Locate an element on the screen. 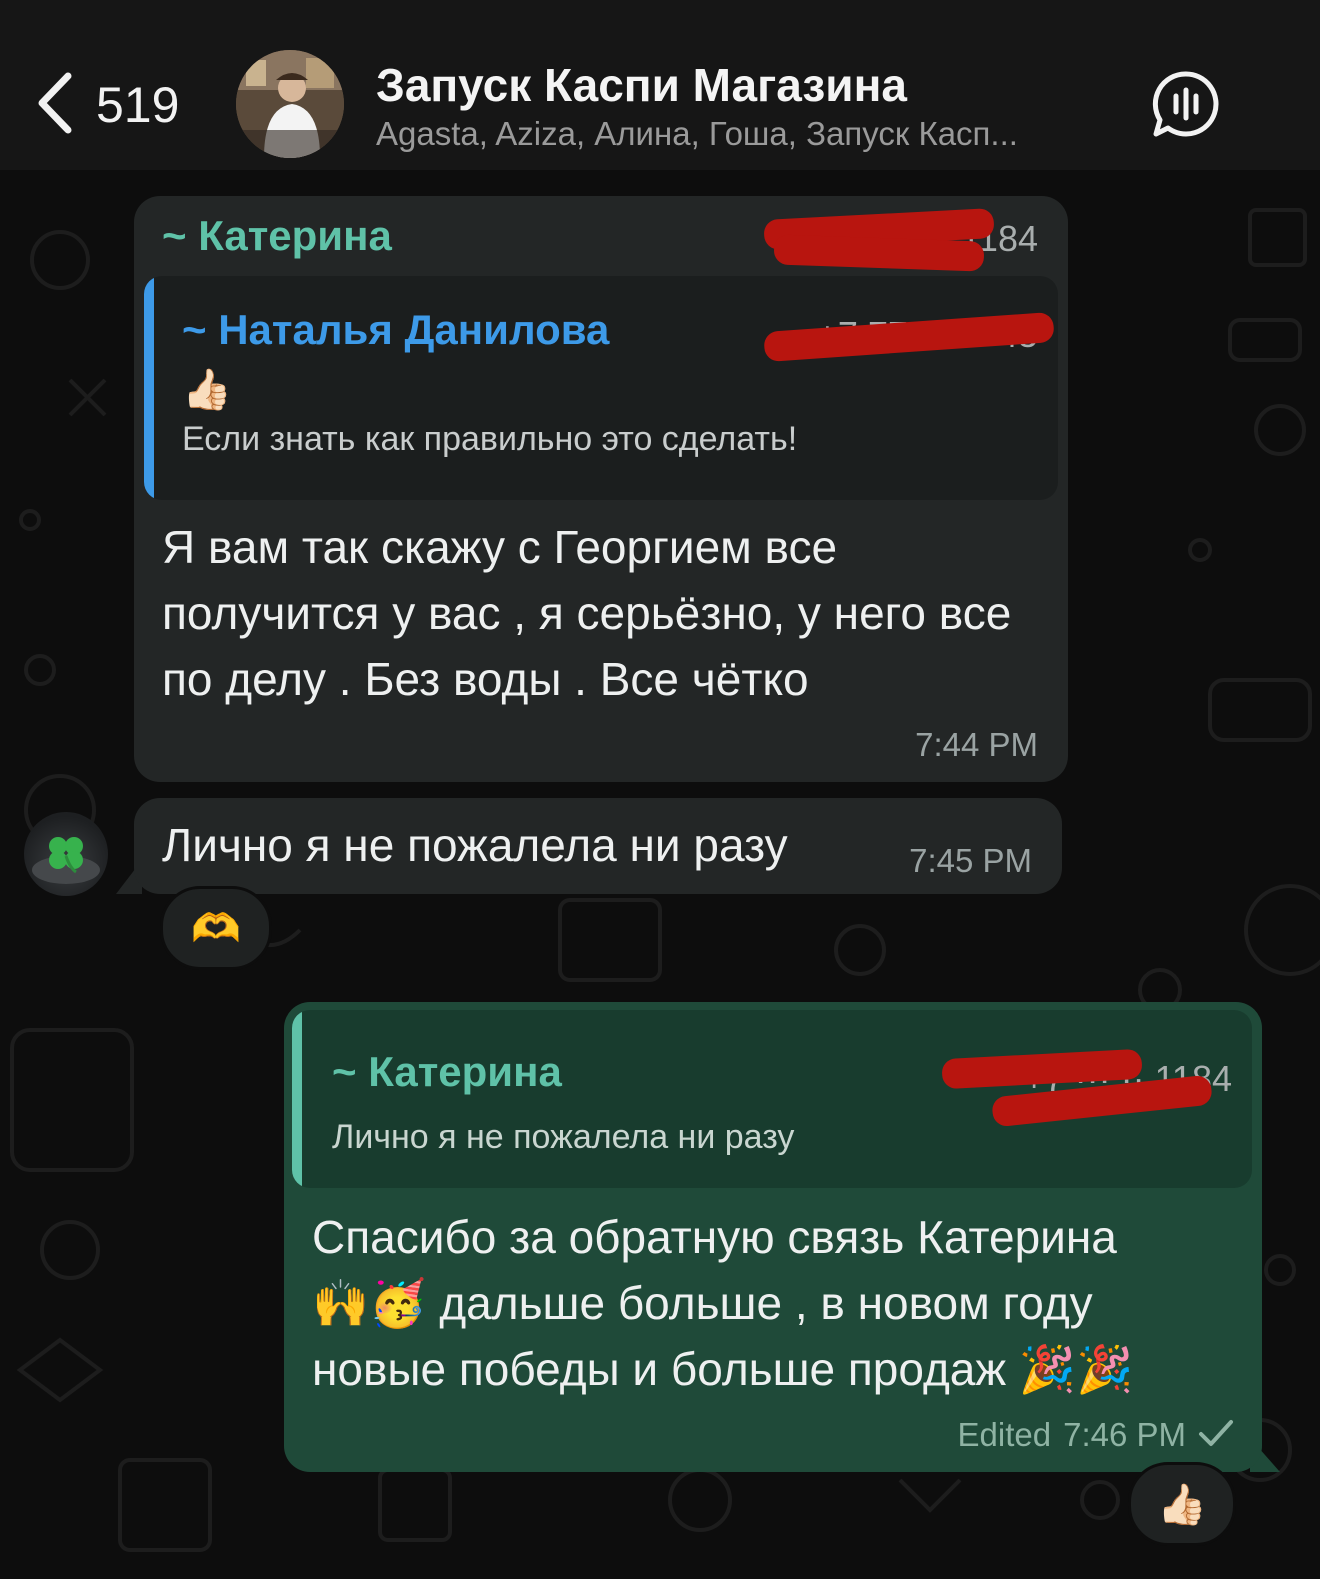  sender-avatar is located at coordinates (66, 854).